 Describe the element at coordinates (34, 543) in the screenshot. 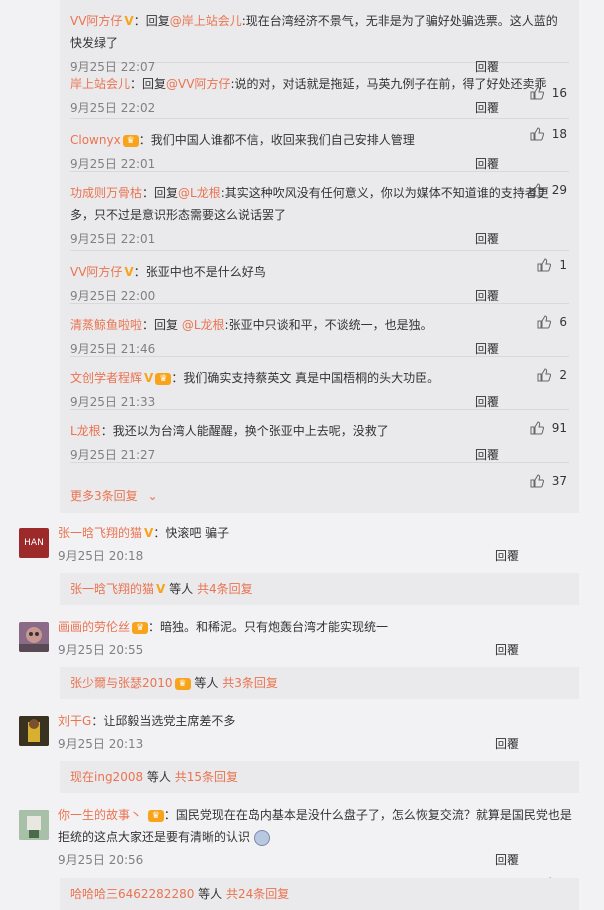

I see `avatar: HAN` at that location.